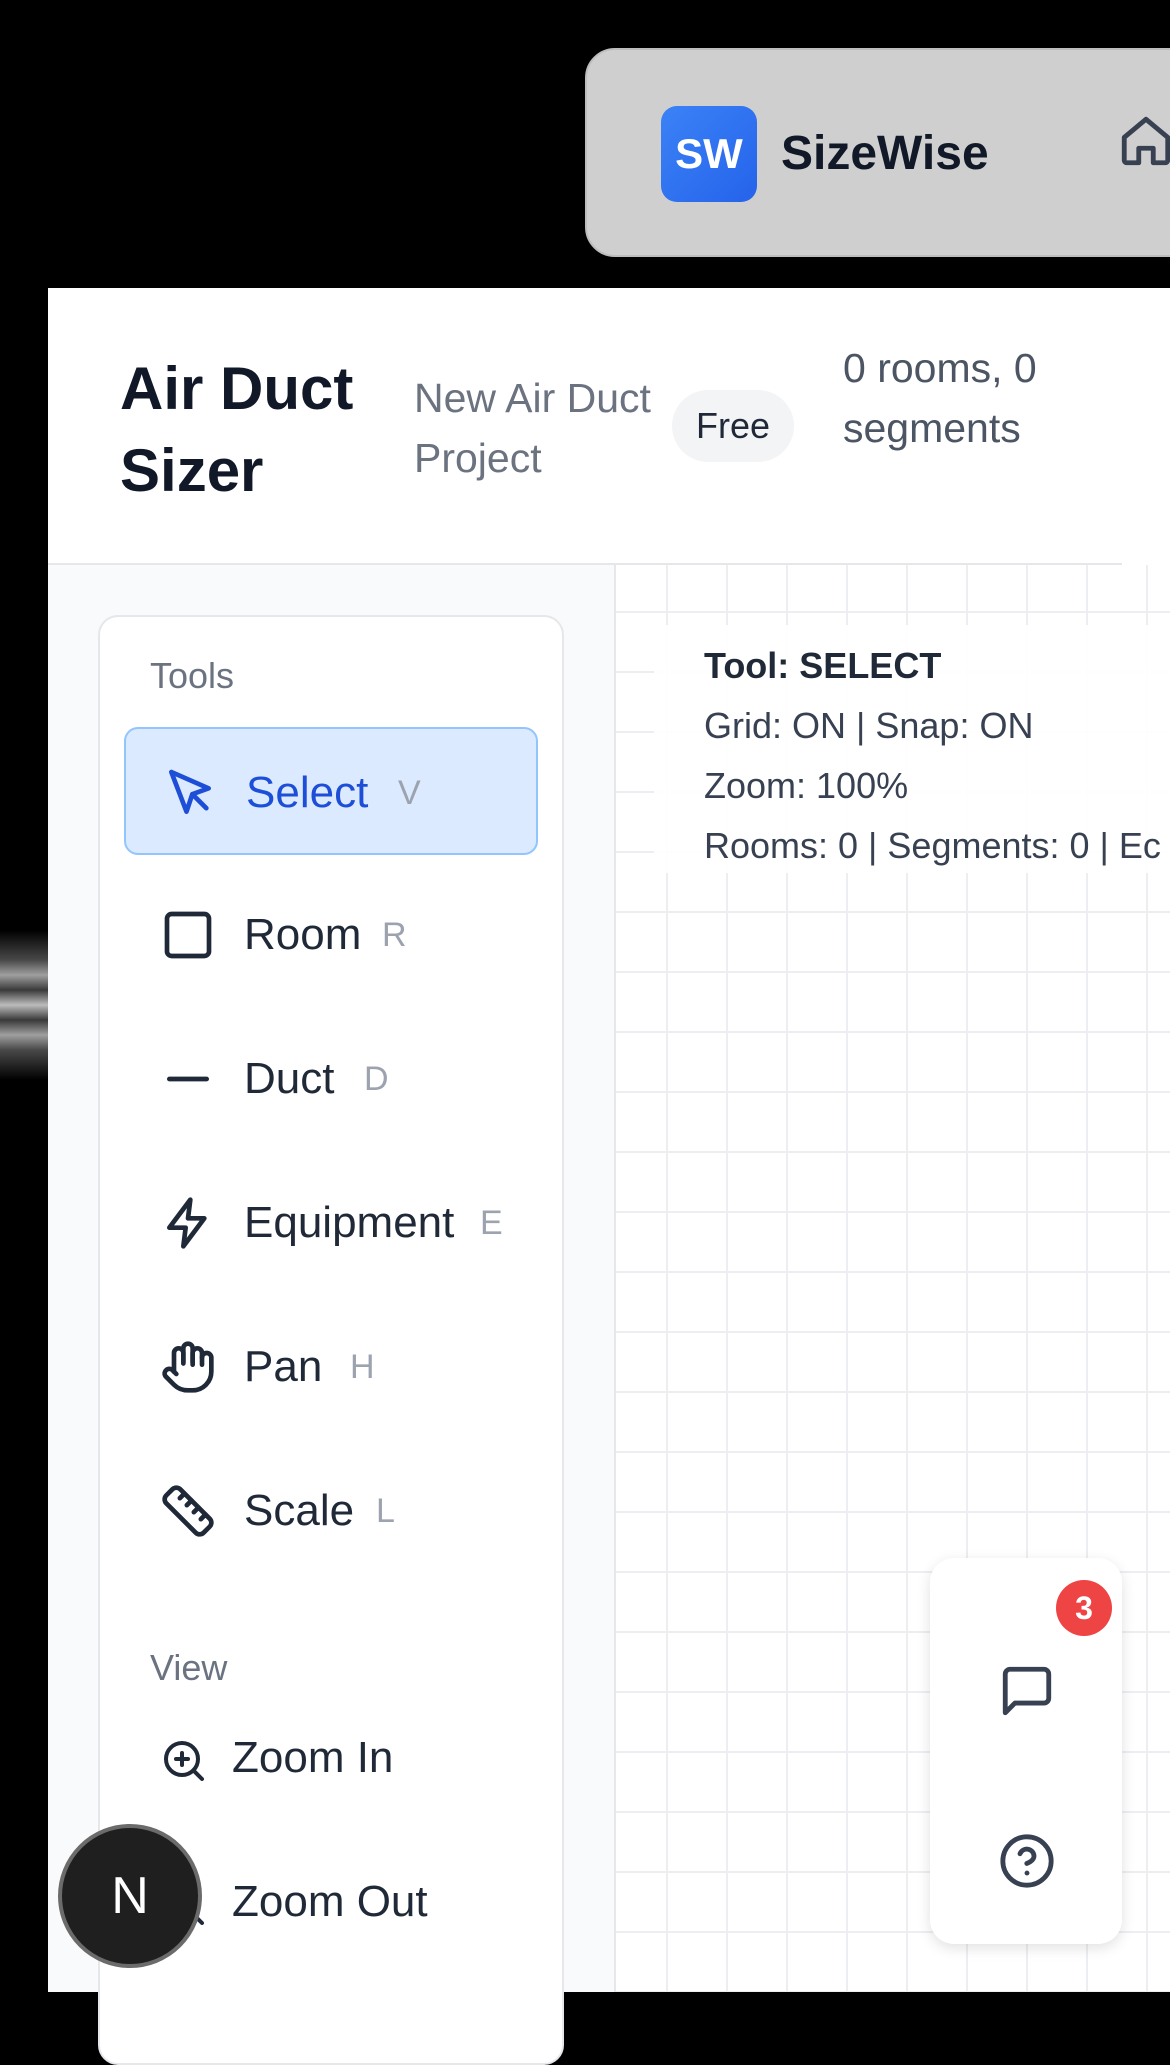 The height and width of the screenshot is (2065, 1170). I want to click on zoom-in-button: Zoom In, so click(331, 1767).